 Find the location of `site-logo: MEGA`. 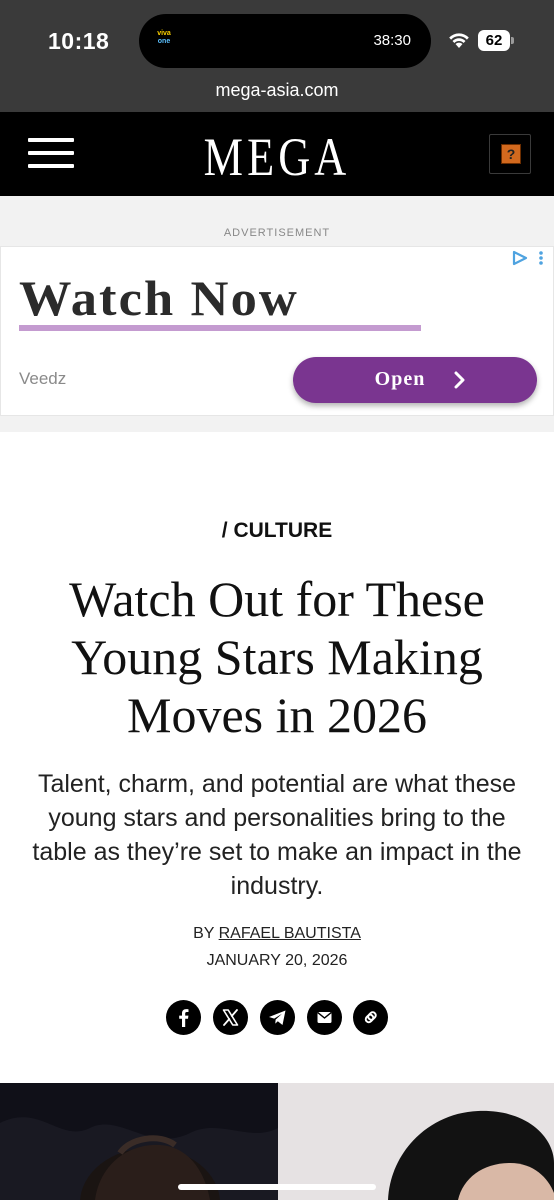

site-logo: MEGA is located at coordinates (277, 157).